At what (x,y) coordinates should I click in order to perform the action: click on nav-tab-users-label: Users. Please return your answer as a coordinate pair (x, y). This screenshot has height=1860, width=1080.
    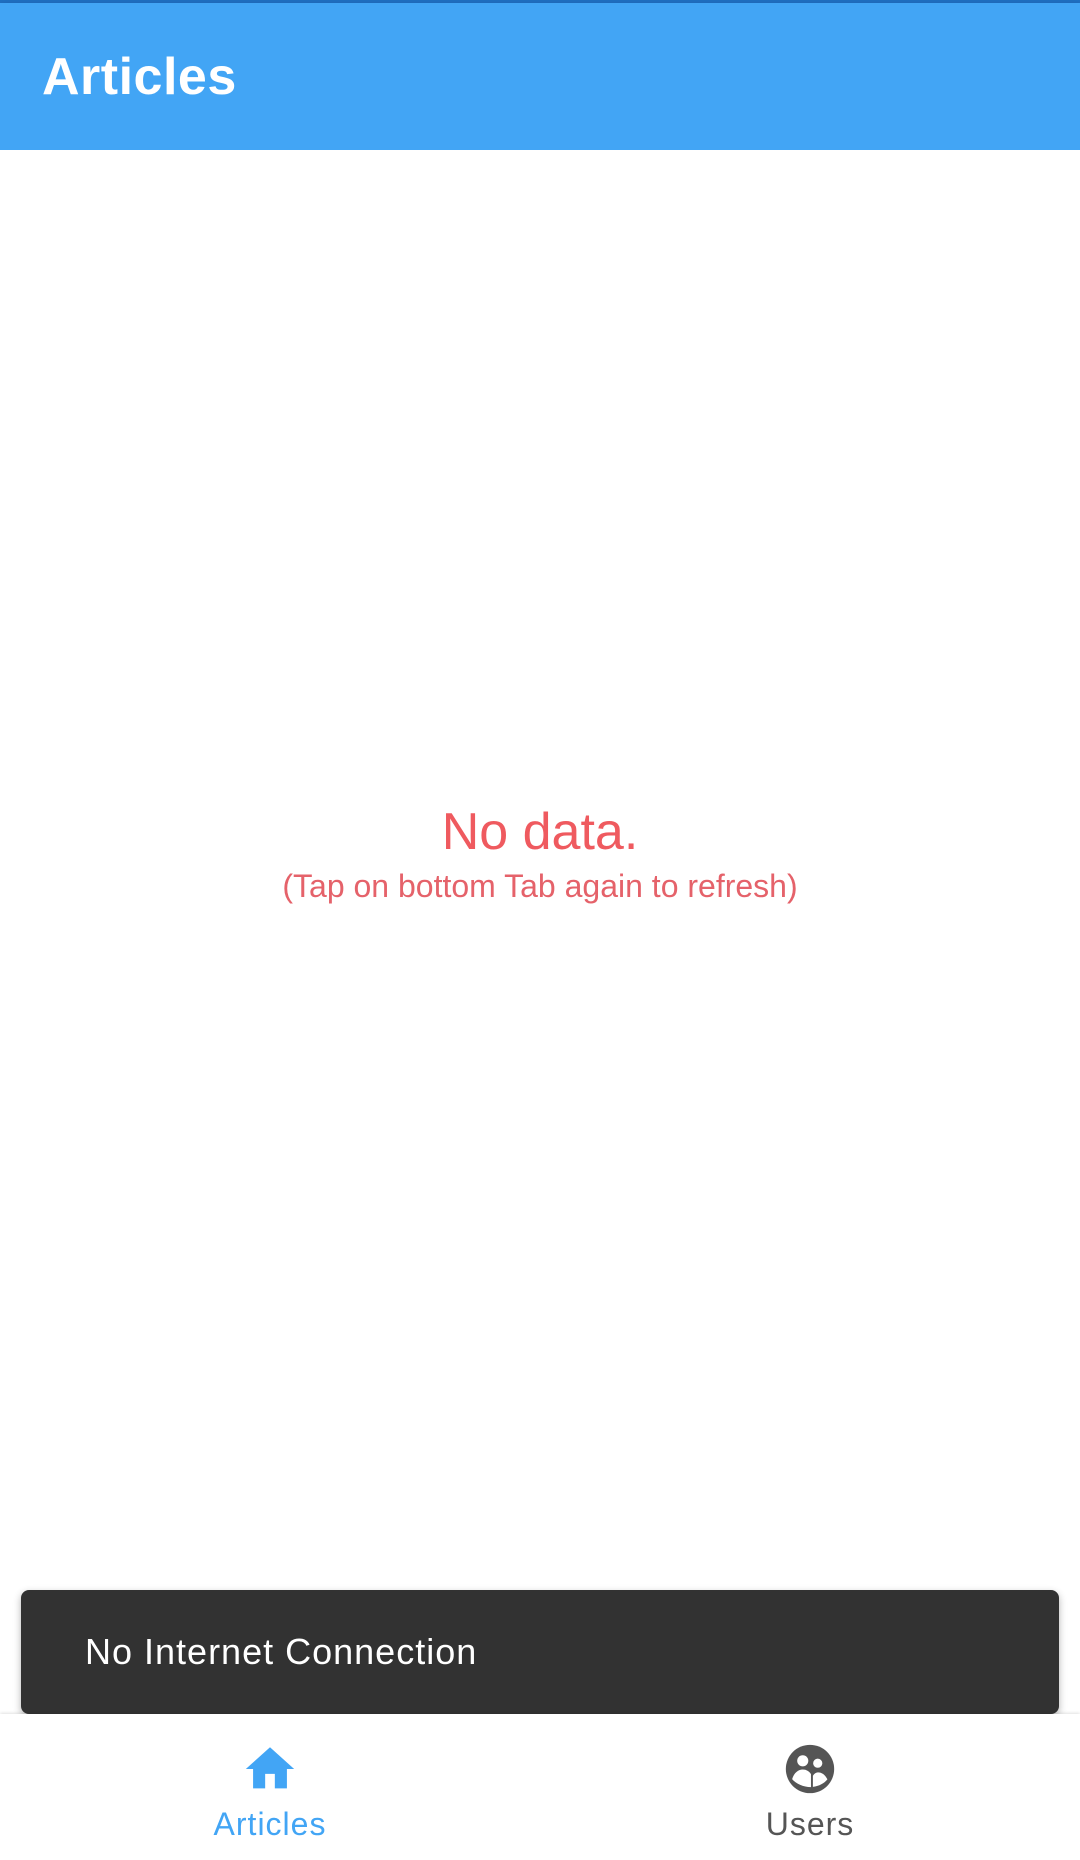
    Looking at the image, I should click on (810, 1824).